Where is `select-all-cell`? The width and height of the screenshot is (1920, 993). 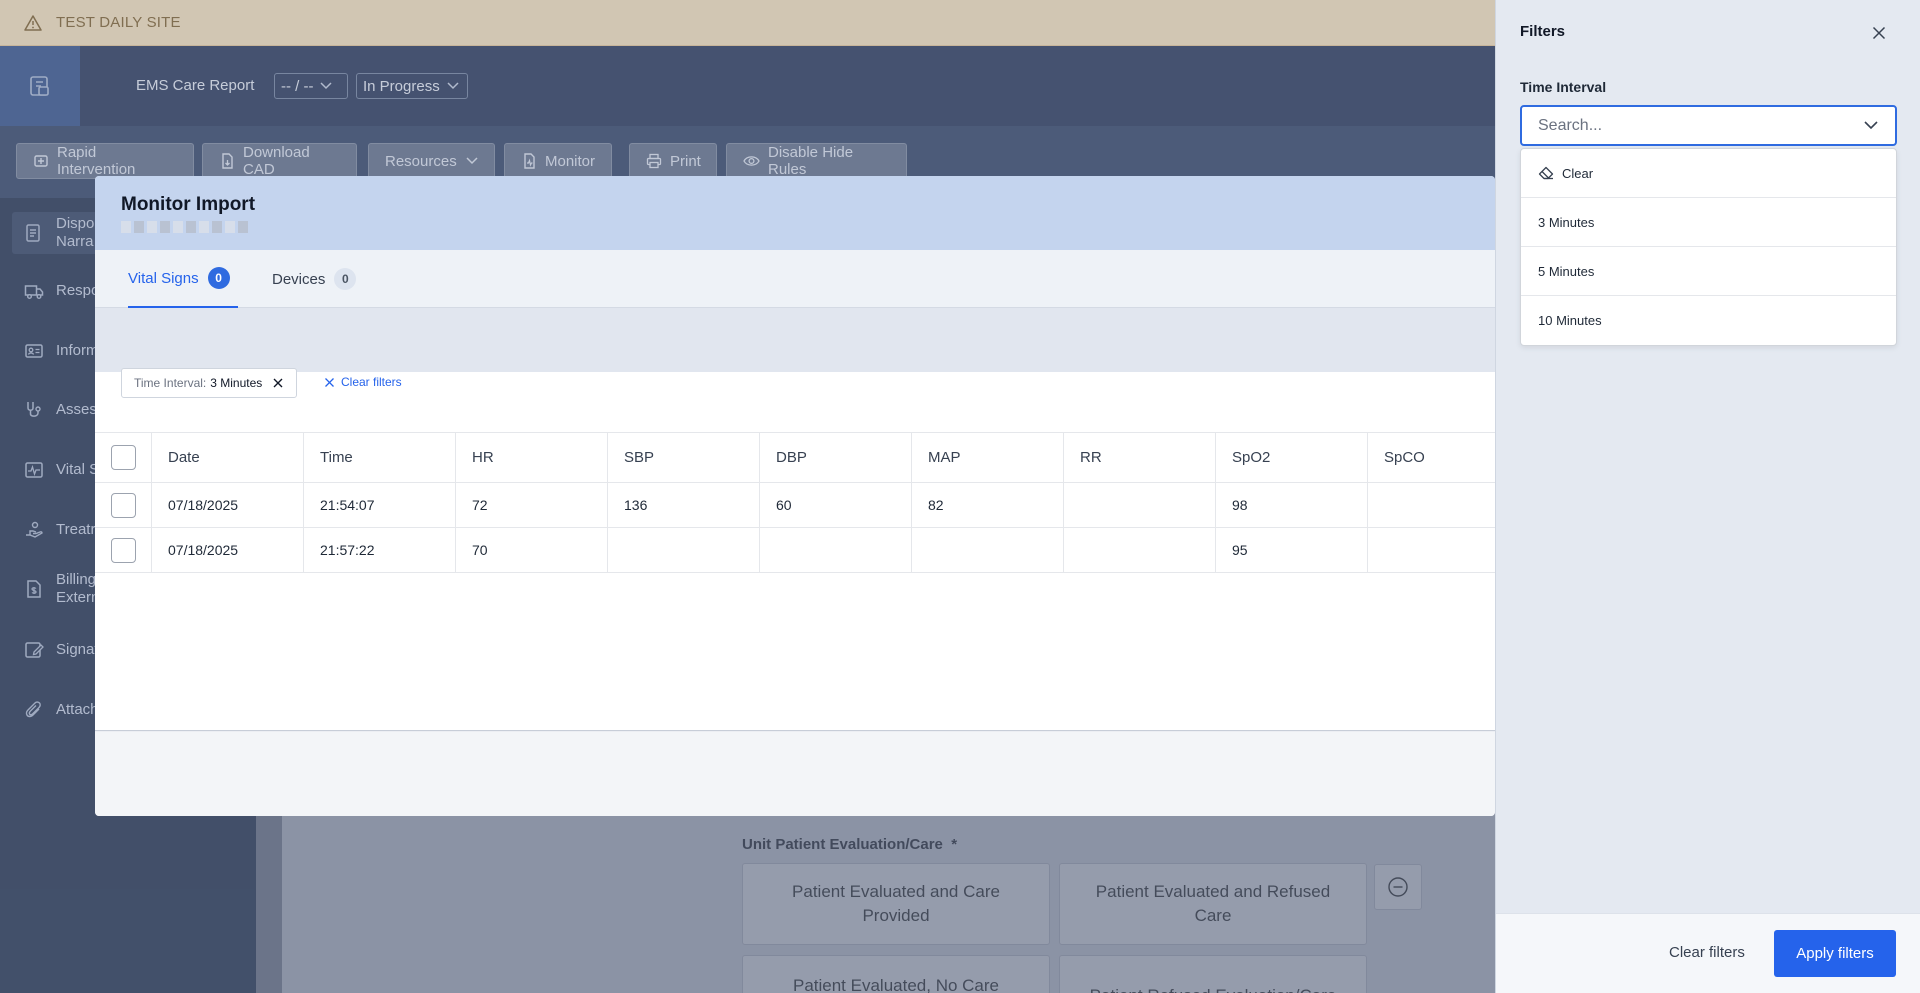 select-all-cell is located at coordinates (123, 457).